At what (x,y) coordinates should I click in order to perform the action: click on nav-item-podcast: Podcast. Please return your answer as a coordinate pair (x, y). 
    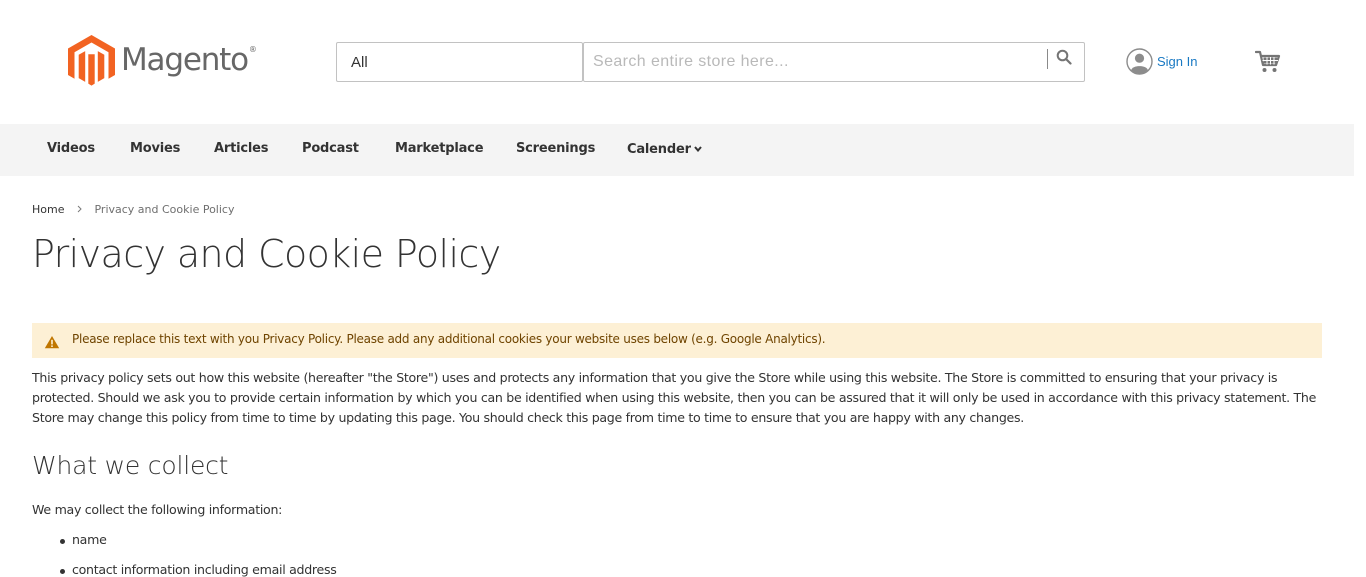
    Looking at the image, I should click on (330, 148).